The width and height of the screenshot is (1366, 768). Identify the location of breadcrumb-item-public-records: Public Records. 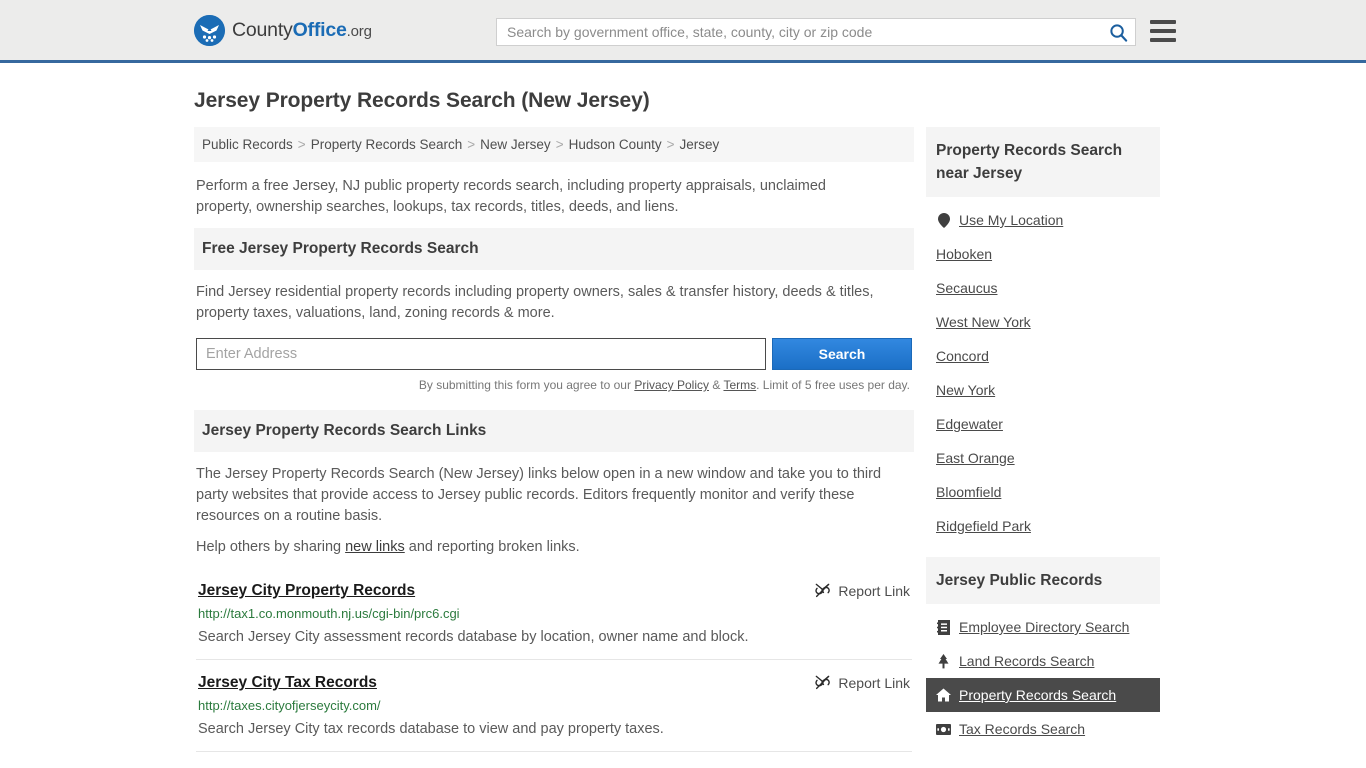
(247, 144).